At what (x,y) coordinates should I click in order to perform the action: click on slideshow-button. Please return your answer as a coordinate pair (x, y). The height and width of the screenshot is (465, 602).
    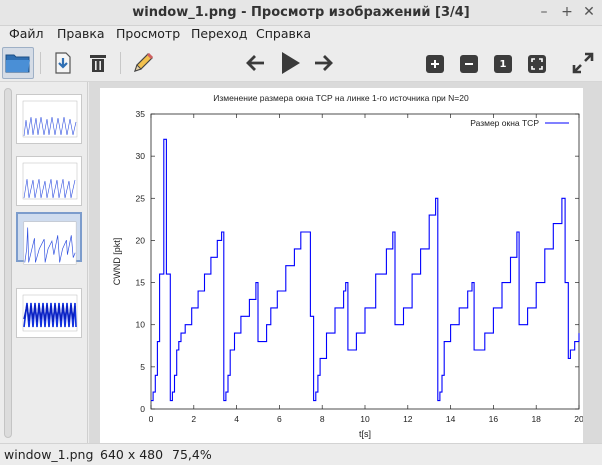
    Looking at the image, I should click on (290, 63).